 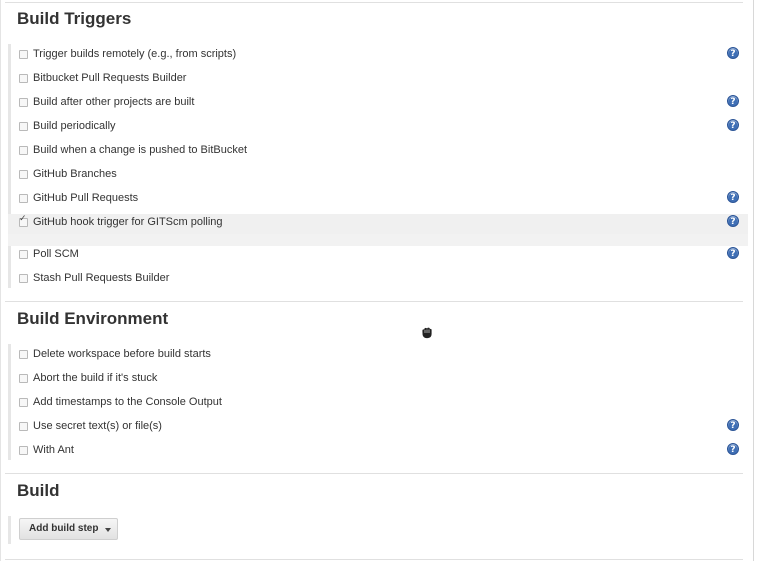 What do you see at coordinates (127, 402) in the screenshot?
I see `checkbox-label: Add timestamps to the Console Output` at bounding box center [127, 402].